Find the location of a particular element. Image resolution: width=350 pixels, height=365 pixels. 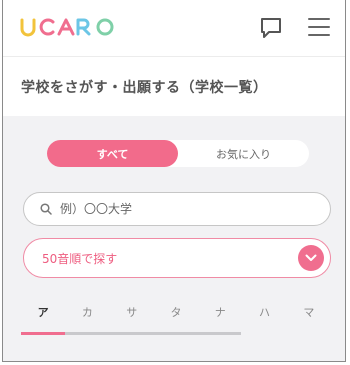

kana-tab-ma: マ is located at coordinates (309, 316).